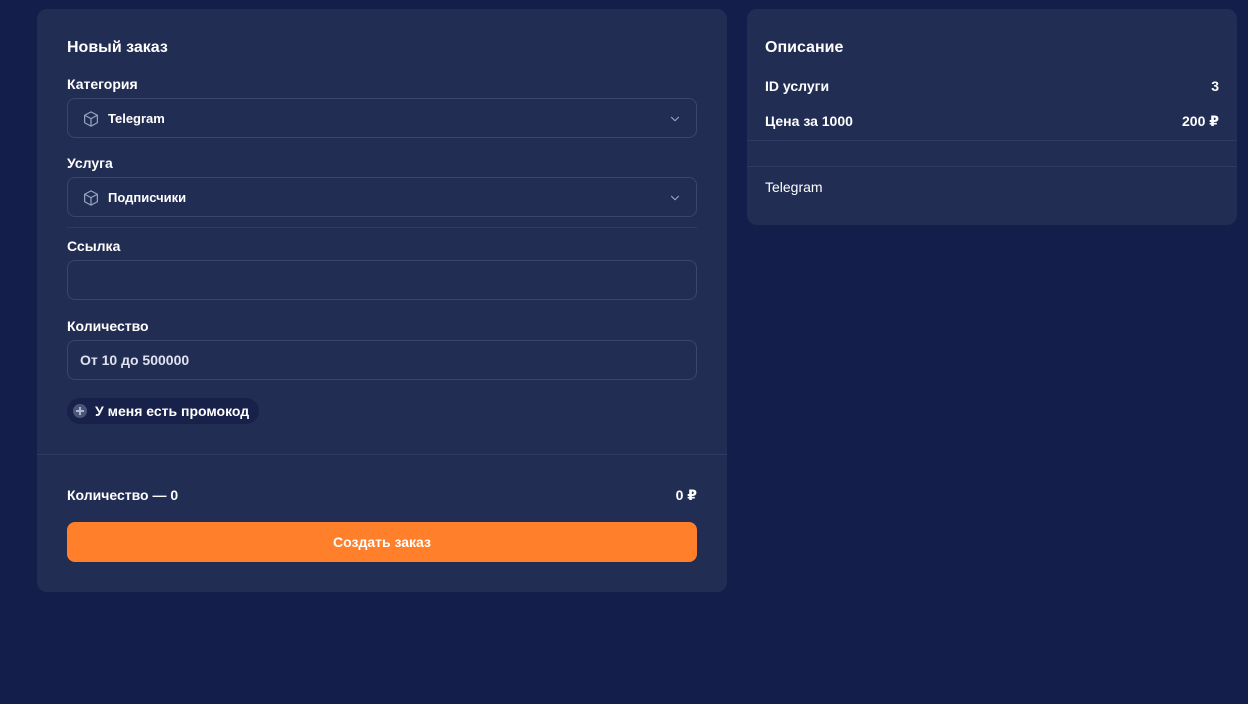 The width and height of the screenshot is (1248, 704). What do you see at coordinates (992, 140) in the screenshot?
I see `description-divider-top` at bounding box center [992, 140].